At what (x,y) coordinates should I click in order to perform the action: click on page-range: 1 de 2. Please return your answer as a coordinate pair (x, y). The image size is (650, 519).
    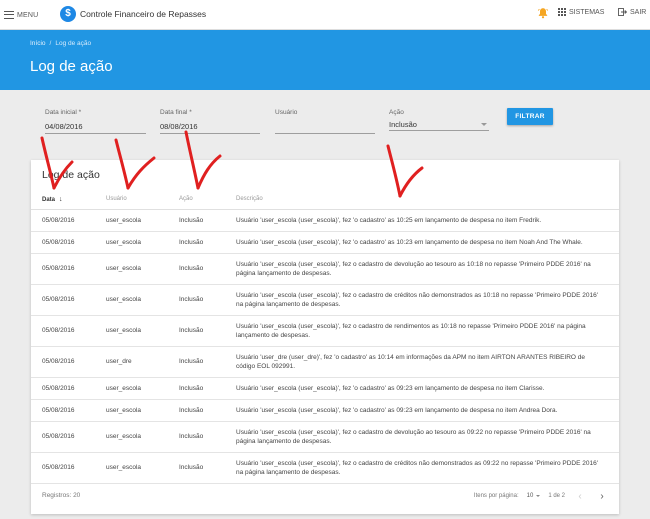
    Looking at the image, I should click on (556, 496).